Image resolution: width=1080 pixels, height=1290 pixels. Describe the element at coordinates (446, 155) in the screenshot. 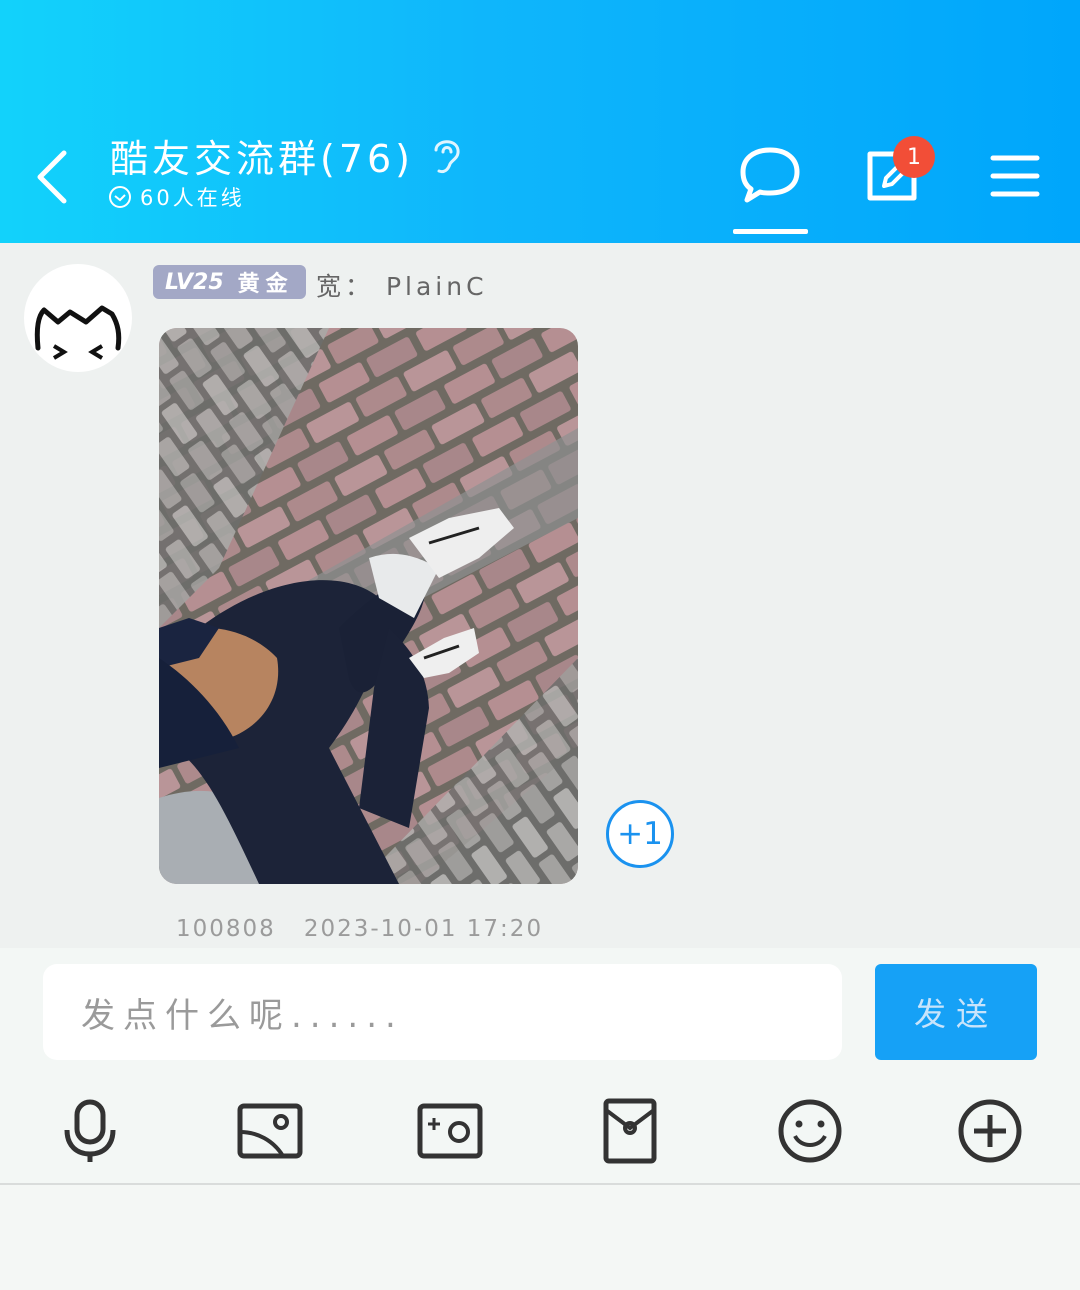

I see `ear-icon` at that location.